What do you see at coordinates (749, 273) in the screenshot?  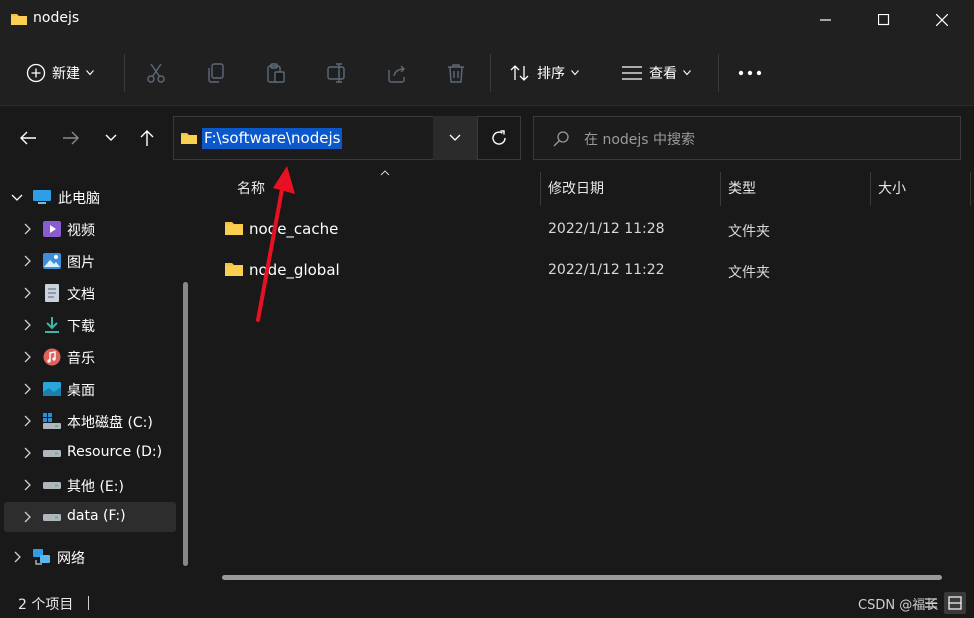 I see `file-type: 文件夹` at bounding box center [749, 273].